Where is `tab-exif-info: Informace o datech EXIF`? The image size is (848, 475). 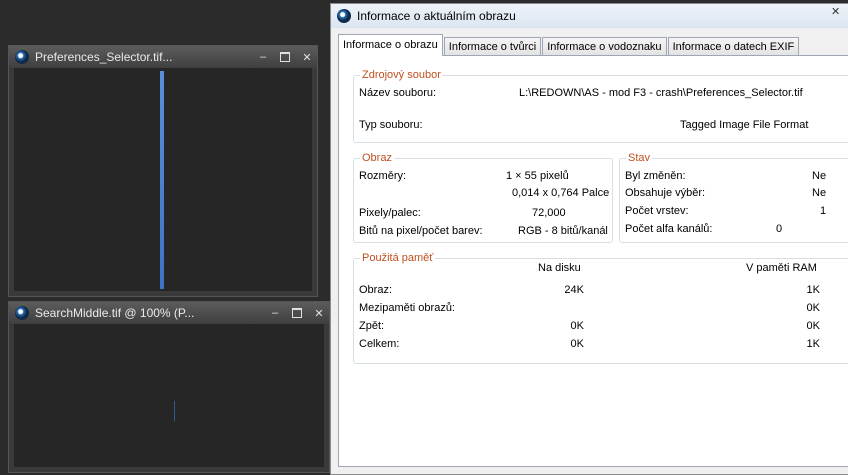 tab-exif-info: Informace o datech EXIF is located at coordinates (733, 46).